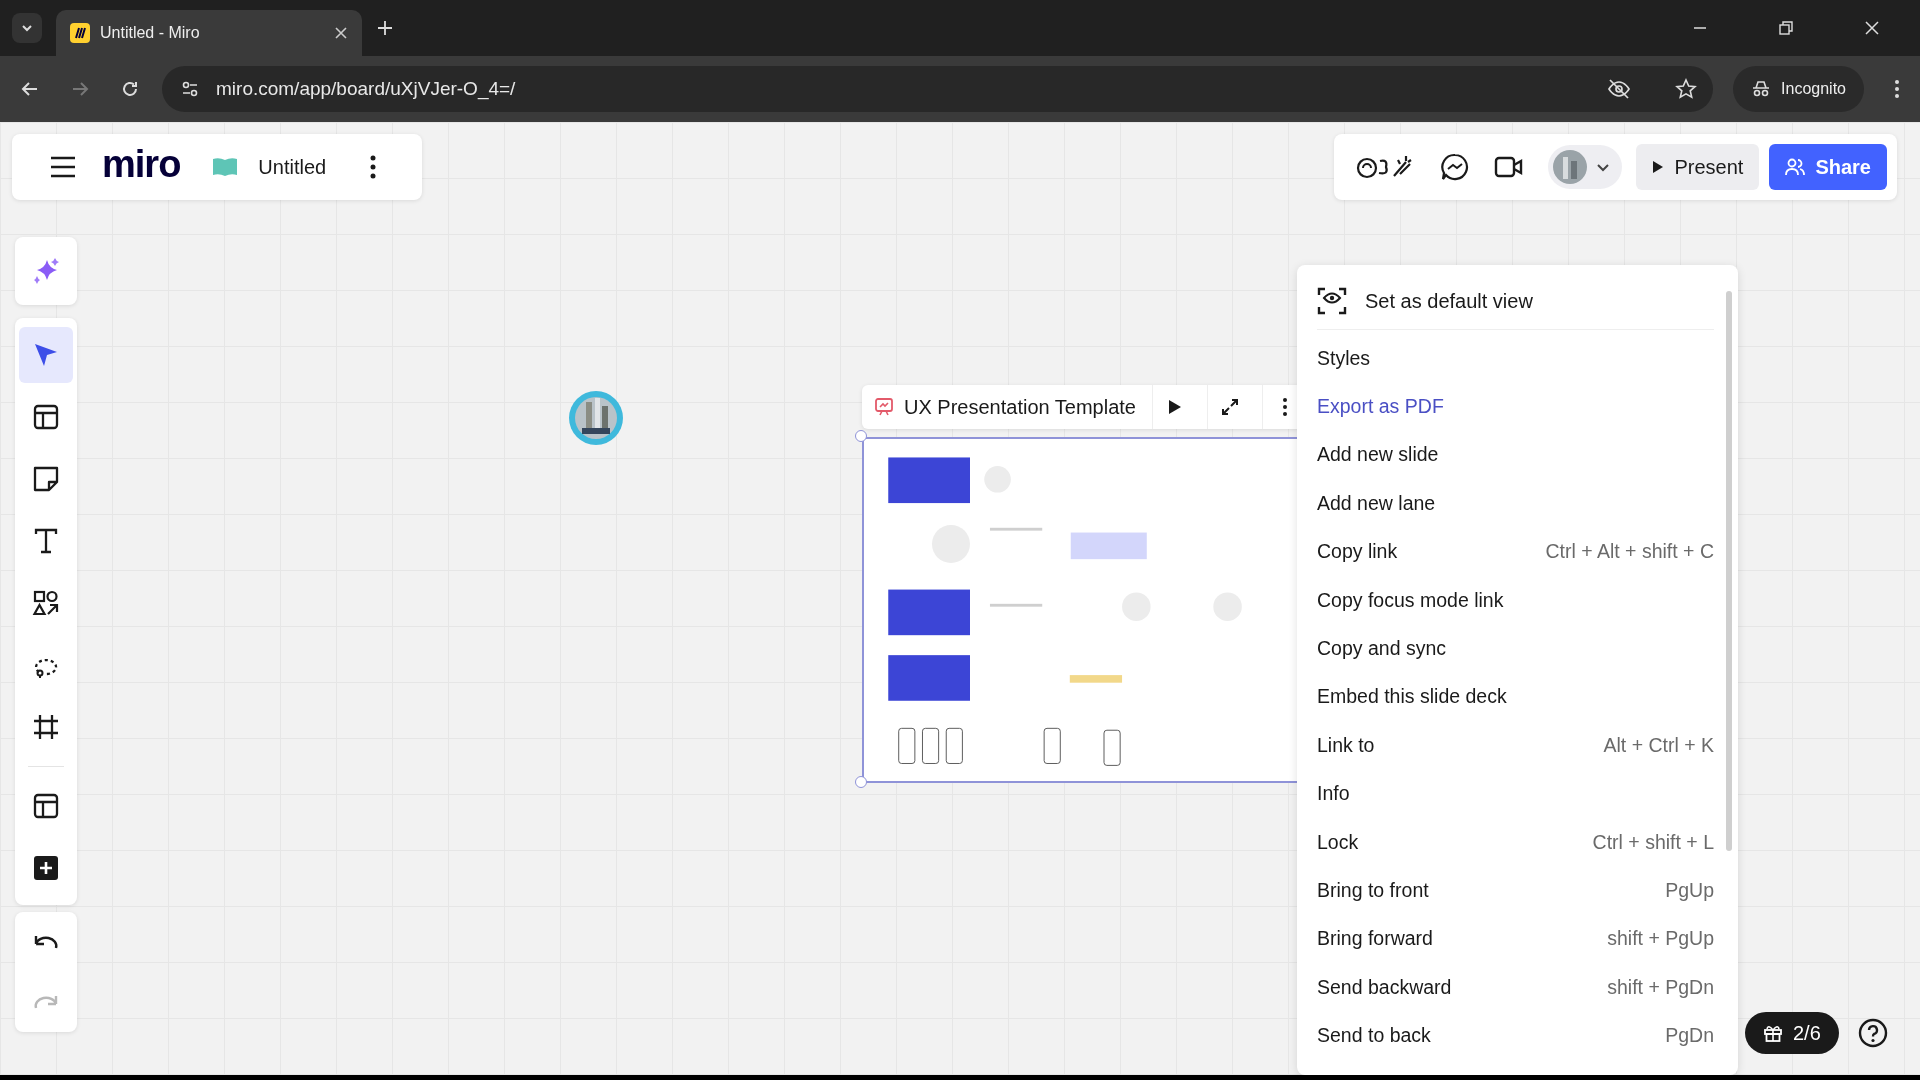 The height and width of the screenshot is (1080, 1920). I want to click on shortcut-hint: shift + PgDn, so click(1660, 987).